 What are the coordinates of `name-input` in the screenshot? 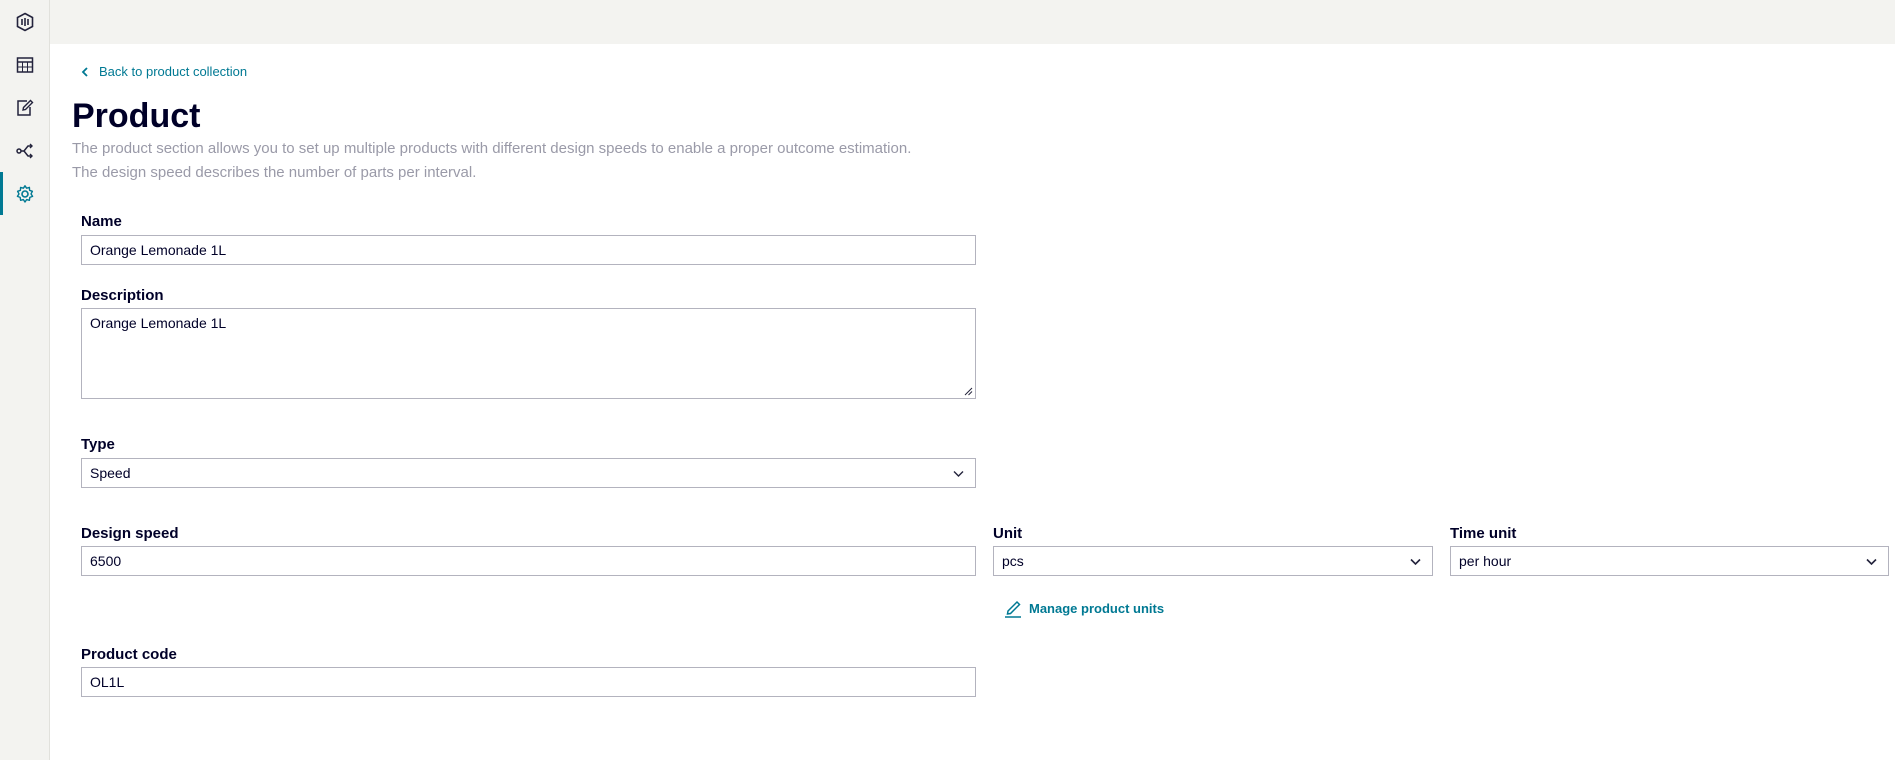 It's located at (528, 250).